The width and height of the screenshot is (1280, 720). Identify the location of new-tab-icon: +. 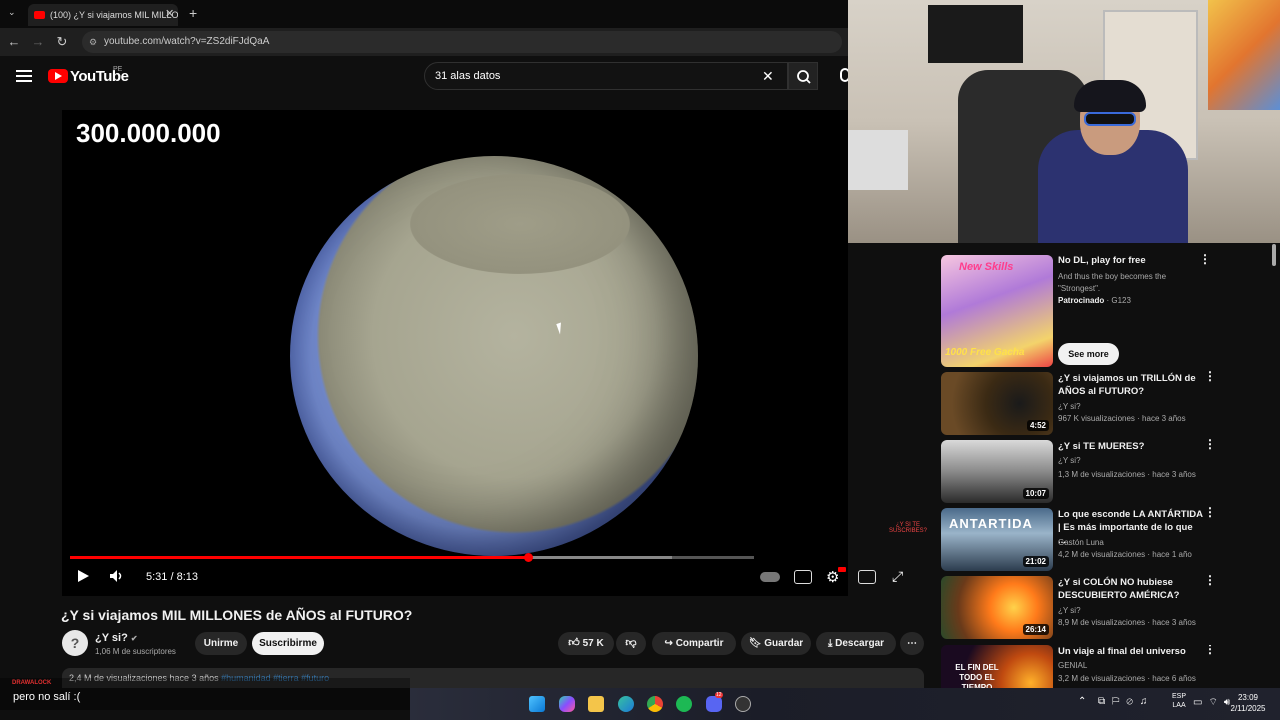
(193, 13).